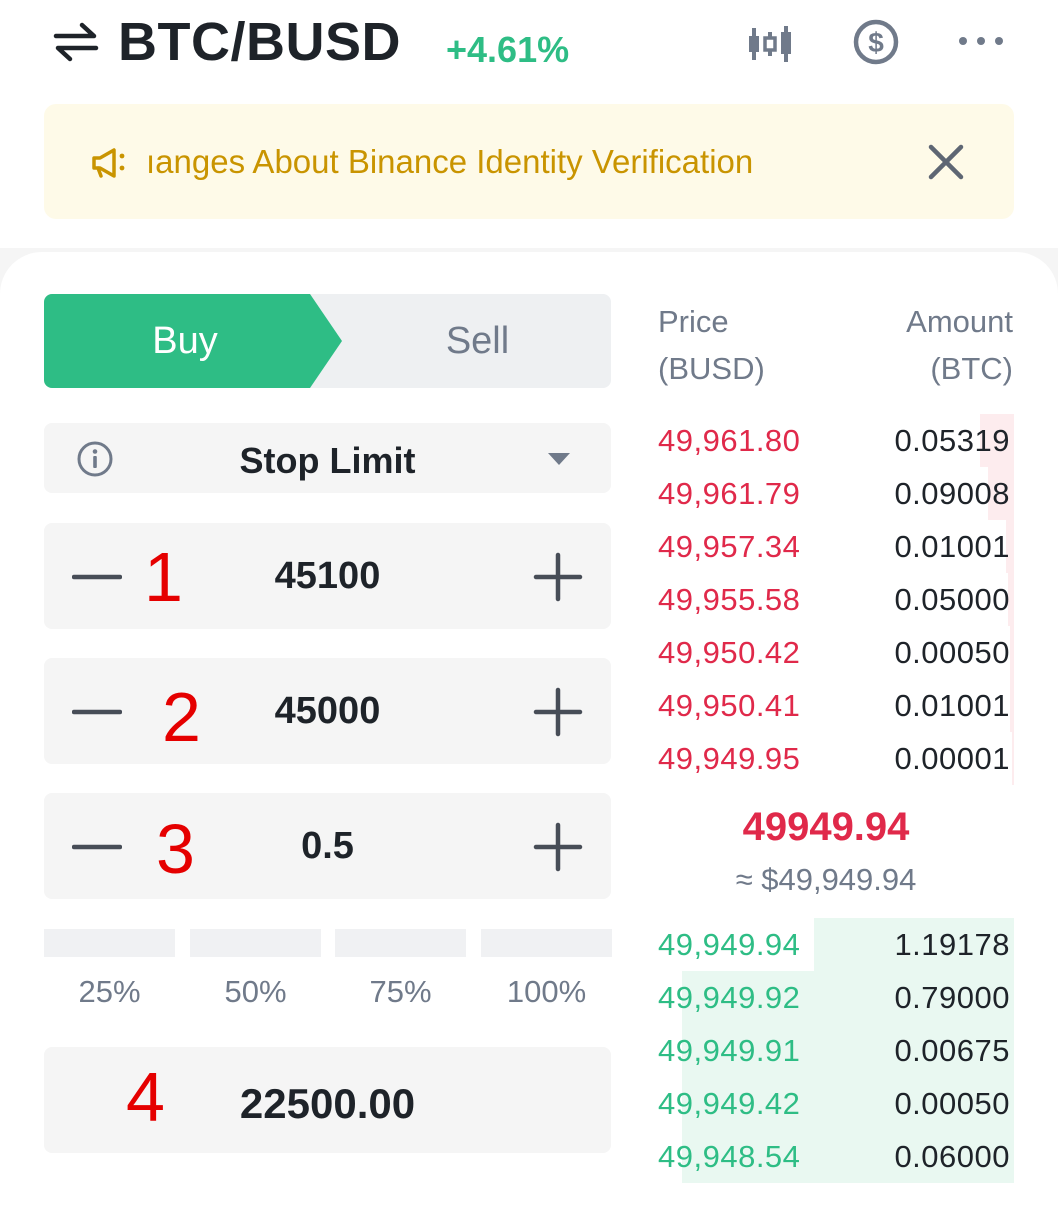 This screenshot has height=1212, width=1058. Describe the element at coordinates (327, 341) in the screenshot. I see `buy-sell-toggle: Buy Sell` at that location.